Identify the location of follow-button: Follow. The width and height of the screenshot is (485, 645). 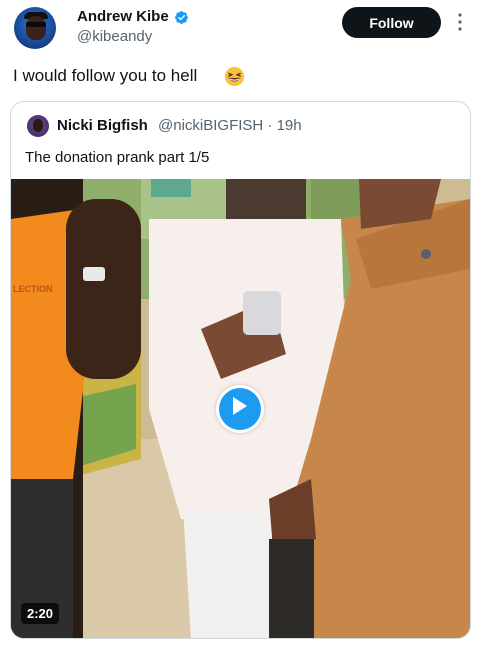
(391, 22).